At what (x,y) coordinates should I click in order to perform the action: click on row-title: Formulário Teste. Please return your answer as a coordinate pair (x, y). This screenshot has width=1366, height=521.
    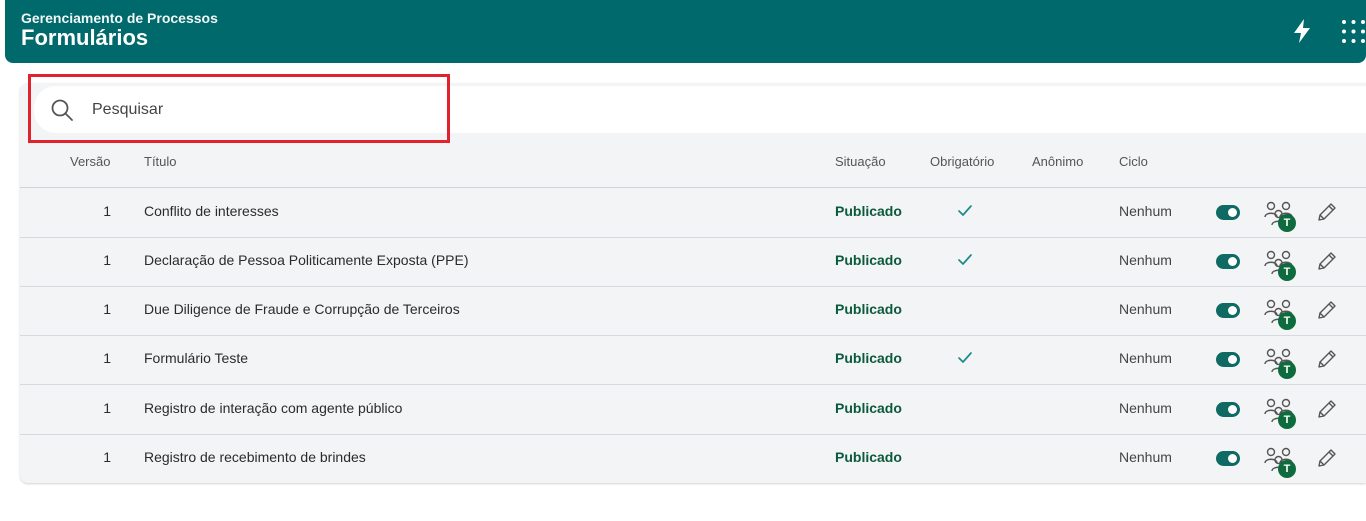
    Looking at the image, I should click on (196, 358).